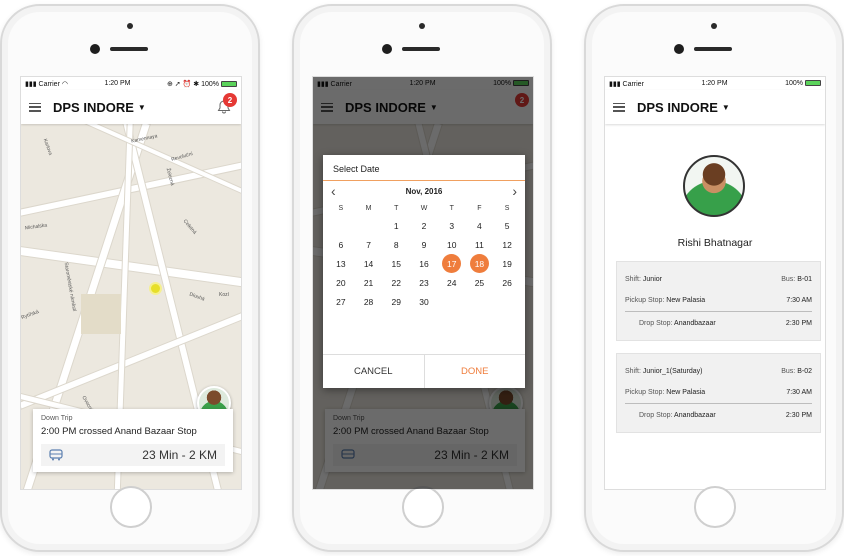 Image resolution: width=844 pixels, height=556 pixels. What do you see at coordinates (507, 282) in the screenshot?
I see `calendar-day: 26` at bounding box center [507, 282].